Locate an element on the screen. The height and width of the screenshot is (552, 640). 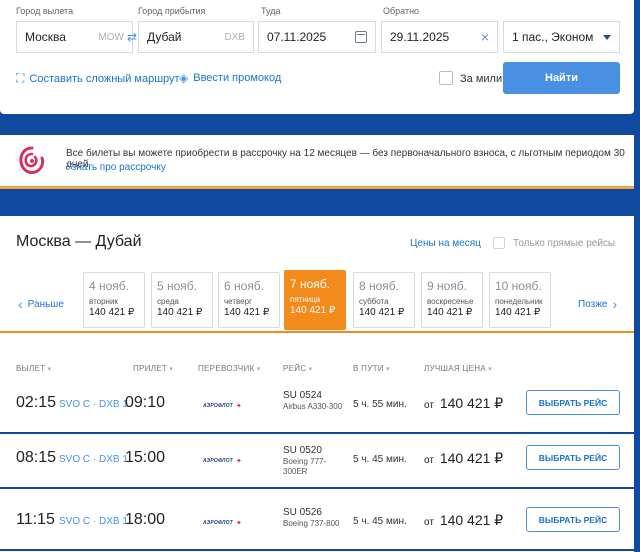
month-prices-link: Цены на месяц is located at coordinates (445, 243).